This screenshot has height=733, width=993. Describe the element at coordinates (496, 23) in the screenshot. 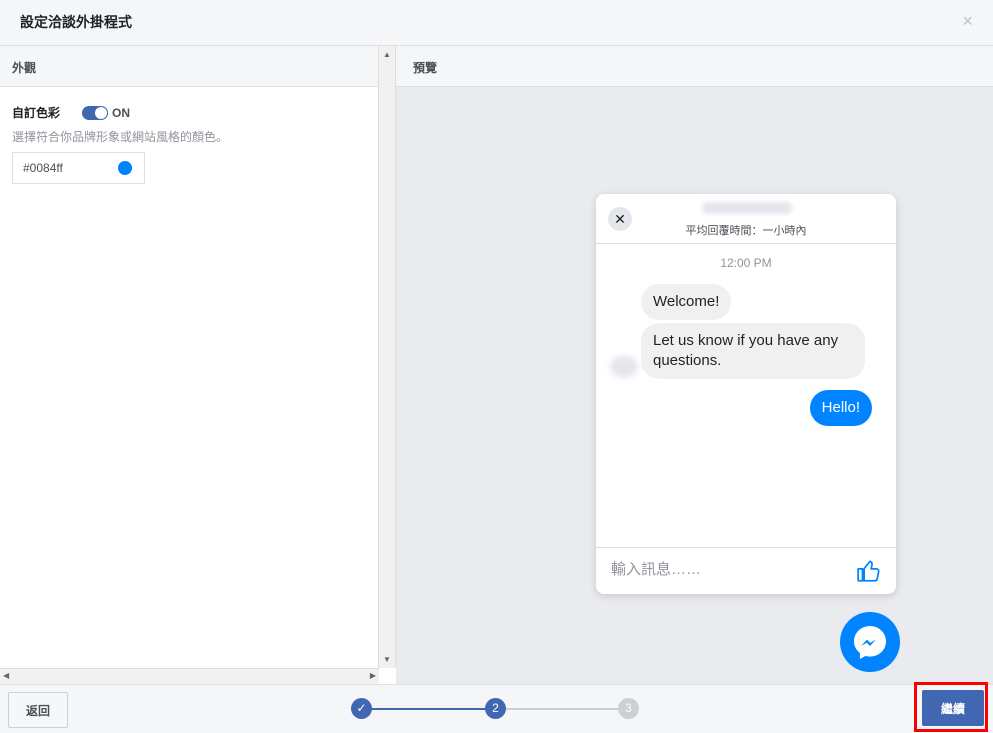

I see `dialog-header: 設定洽談外掛程式 ×` at that location.